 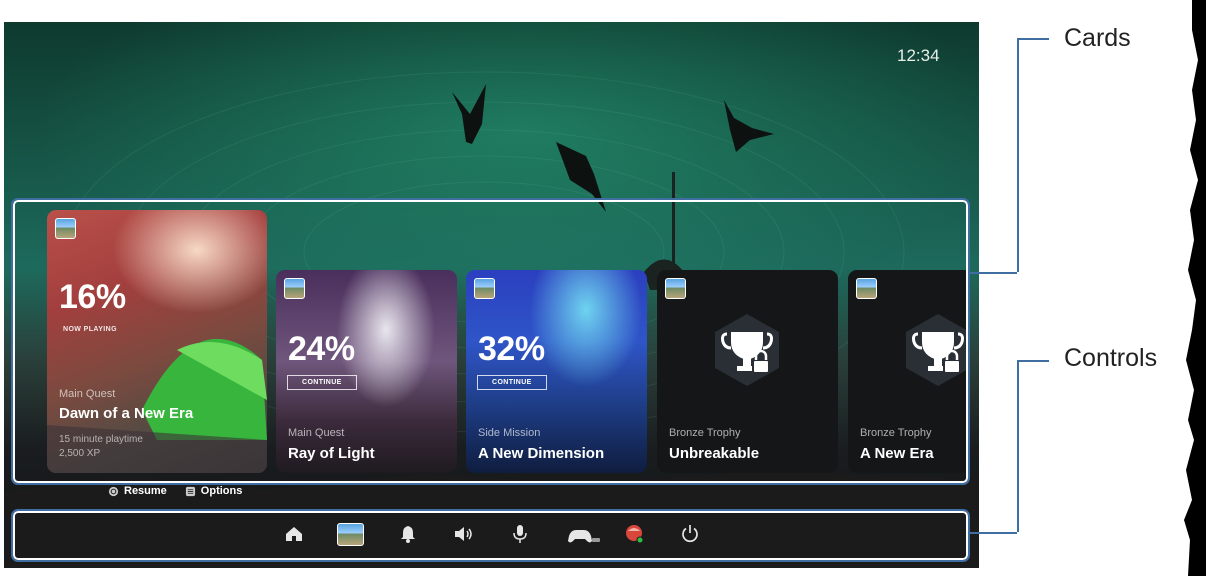 What do you see at coordinates (113, 491) in the screenshot?
I see `circle-button-icon` at bounding box center [113, 491].